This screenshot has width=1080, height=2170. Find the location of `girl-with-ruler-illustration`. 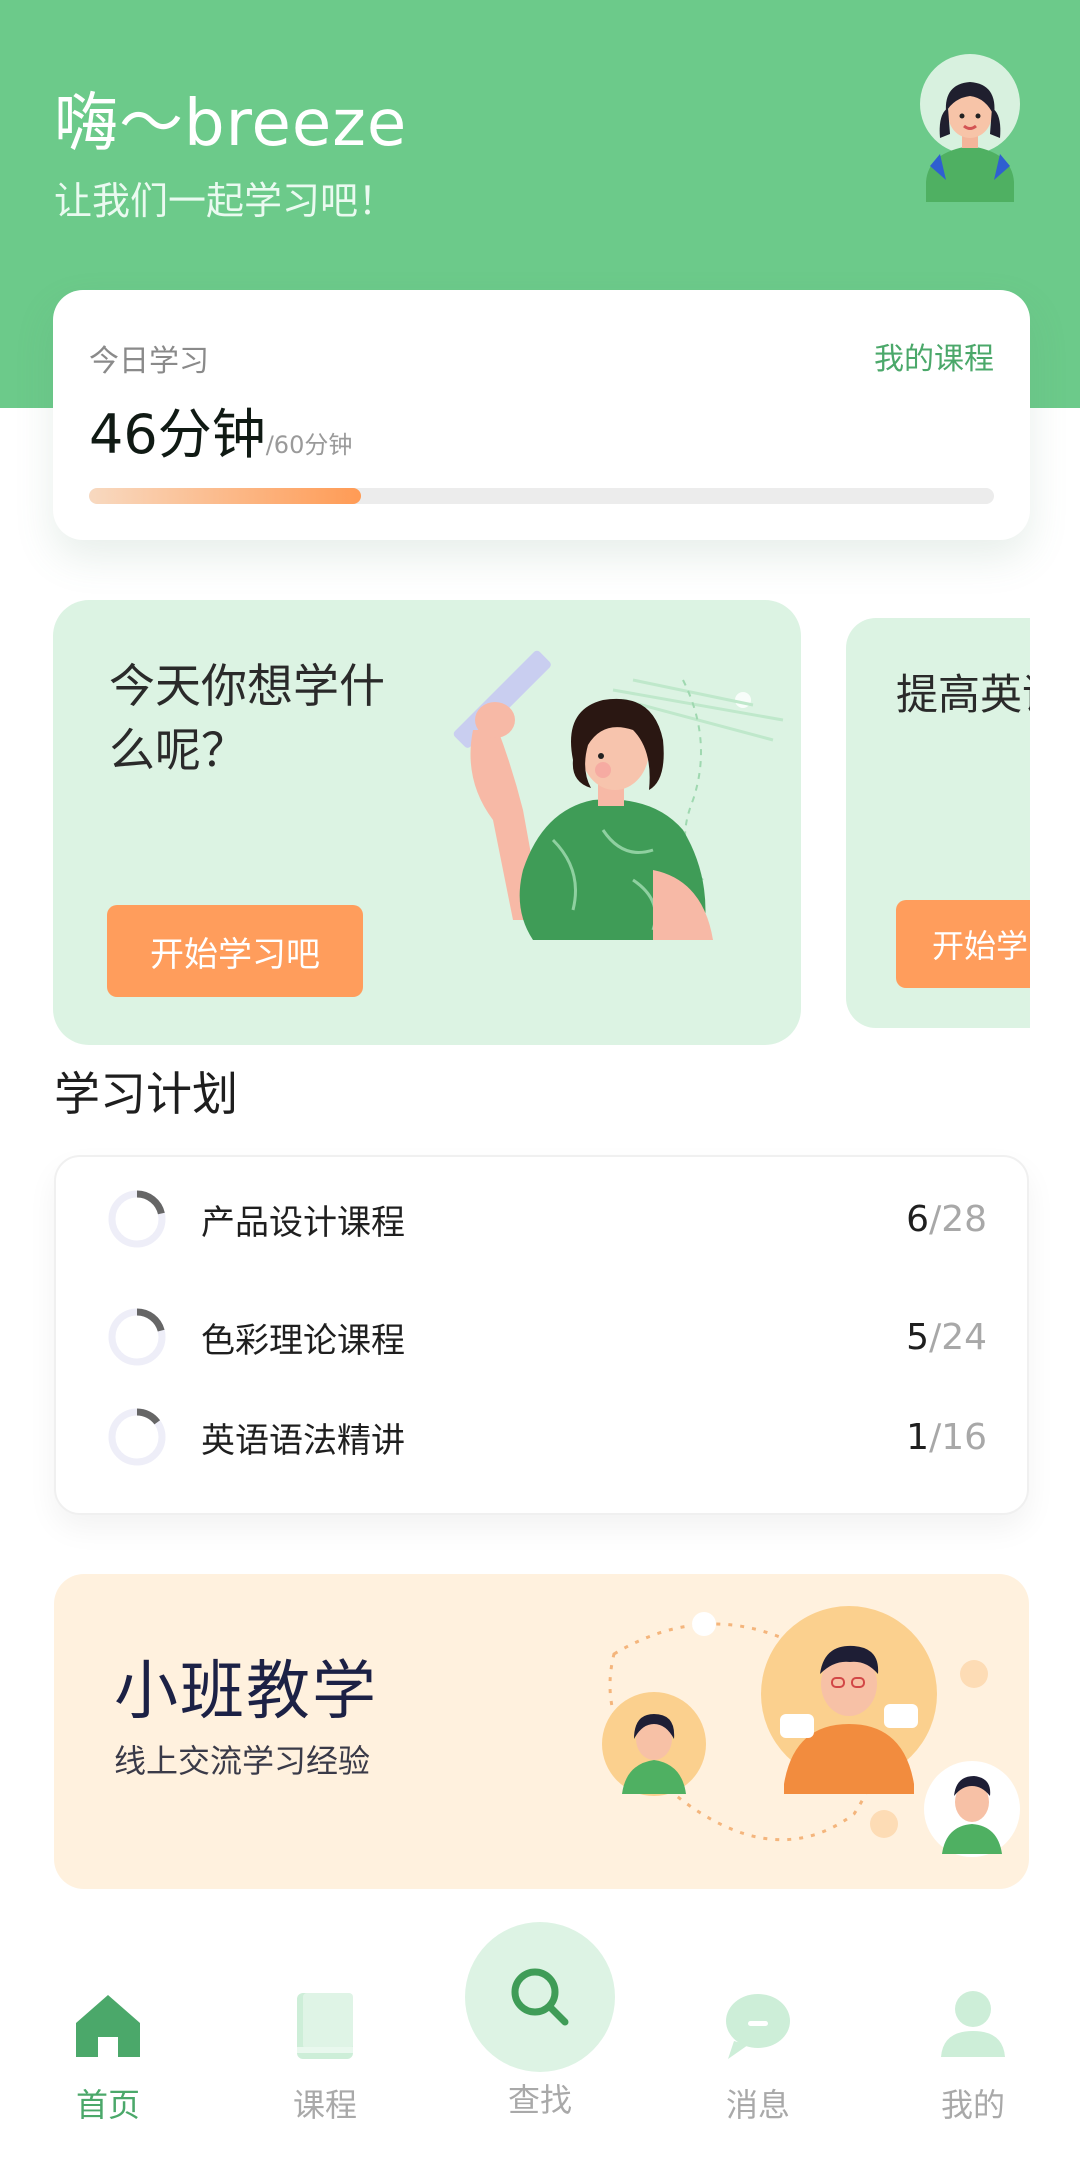

girl-with-ruler-illustration is located at coordinates (618, 795).